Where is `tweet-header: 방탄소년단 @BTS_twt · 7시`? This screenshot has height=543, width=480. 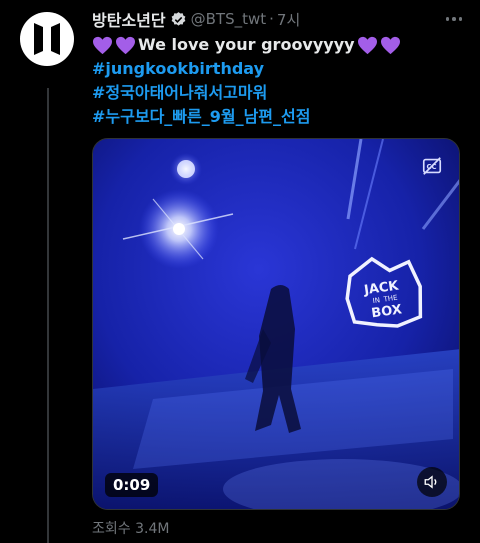 tweet-header: 방탄소년단 @BTS_twt · 7시 is located at coordinates (278, 19).